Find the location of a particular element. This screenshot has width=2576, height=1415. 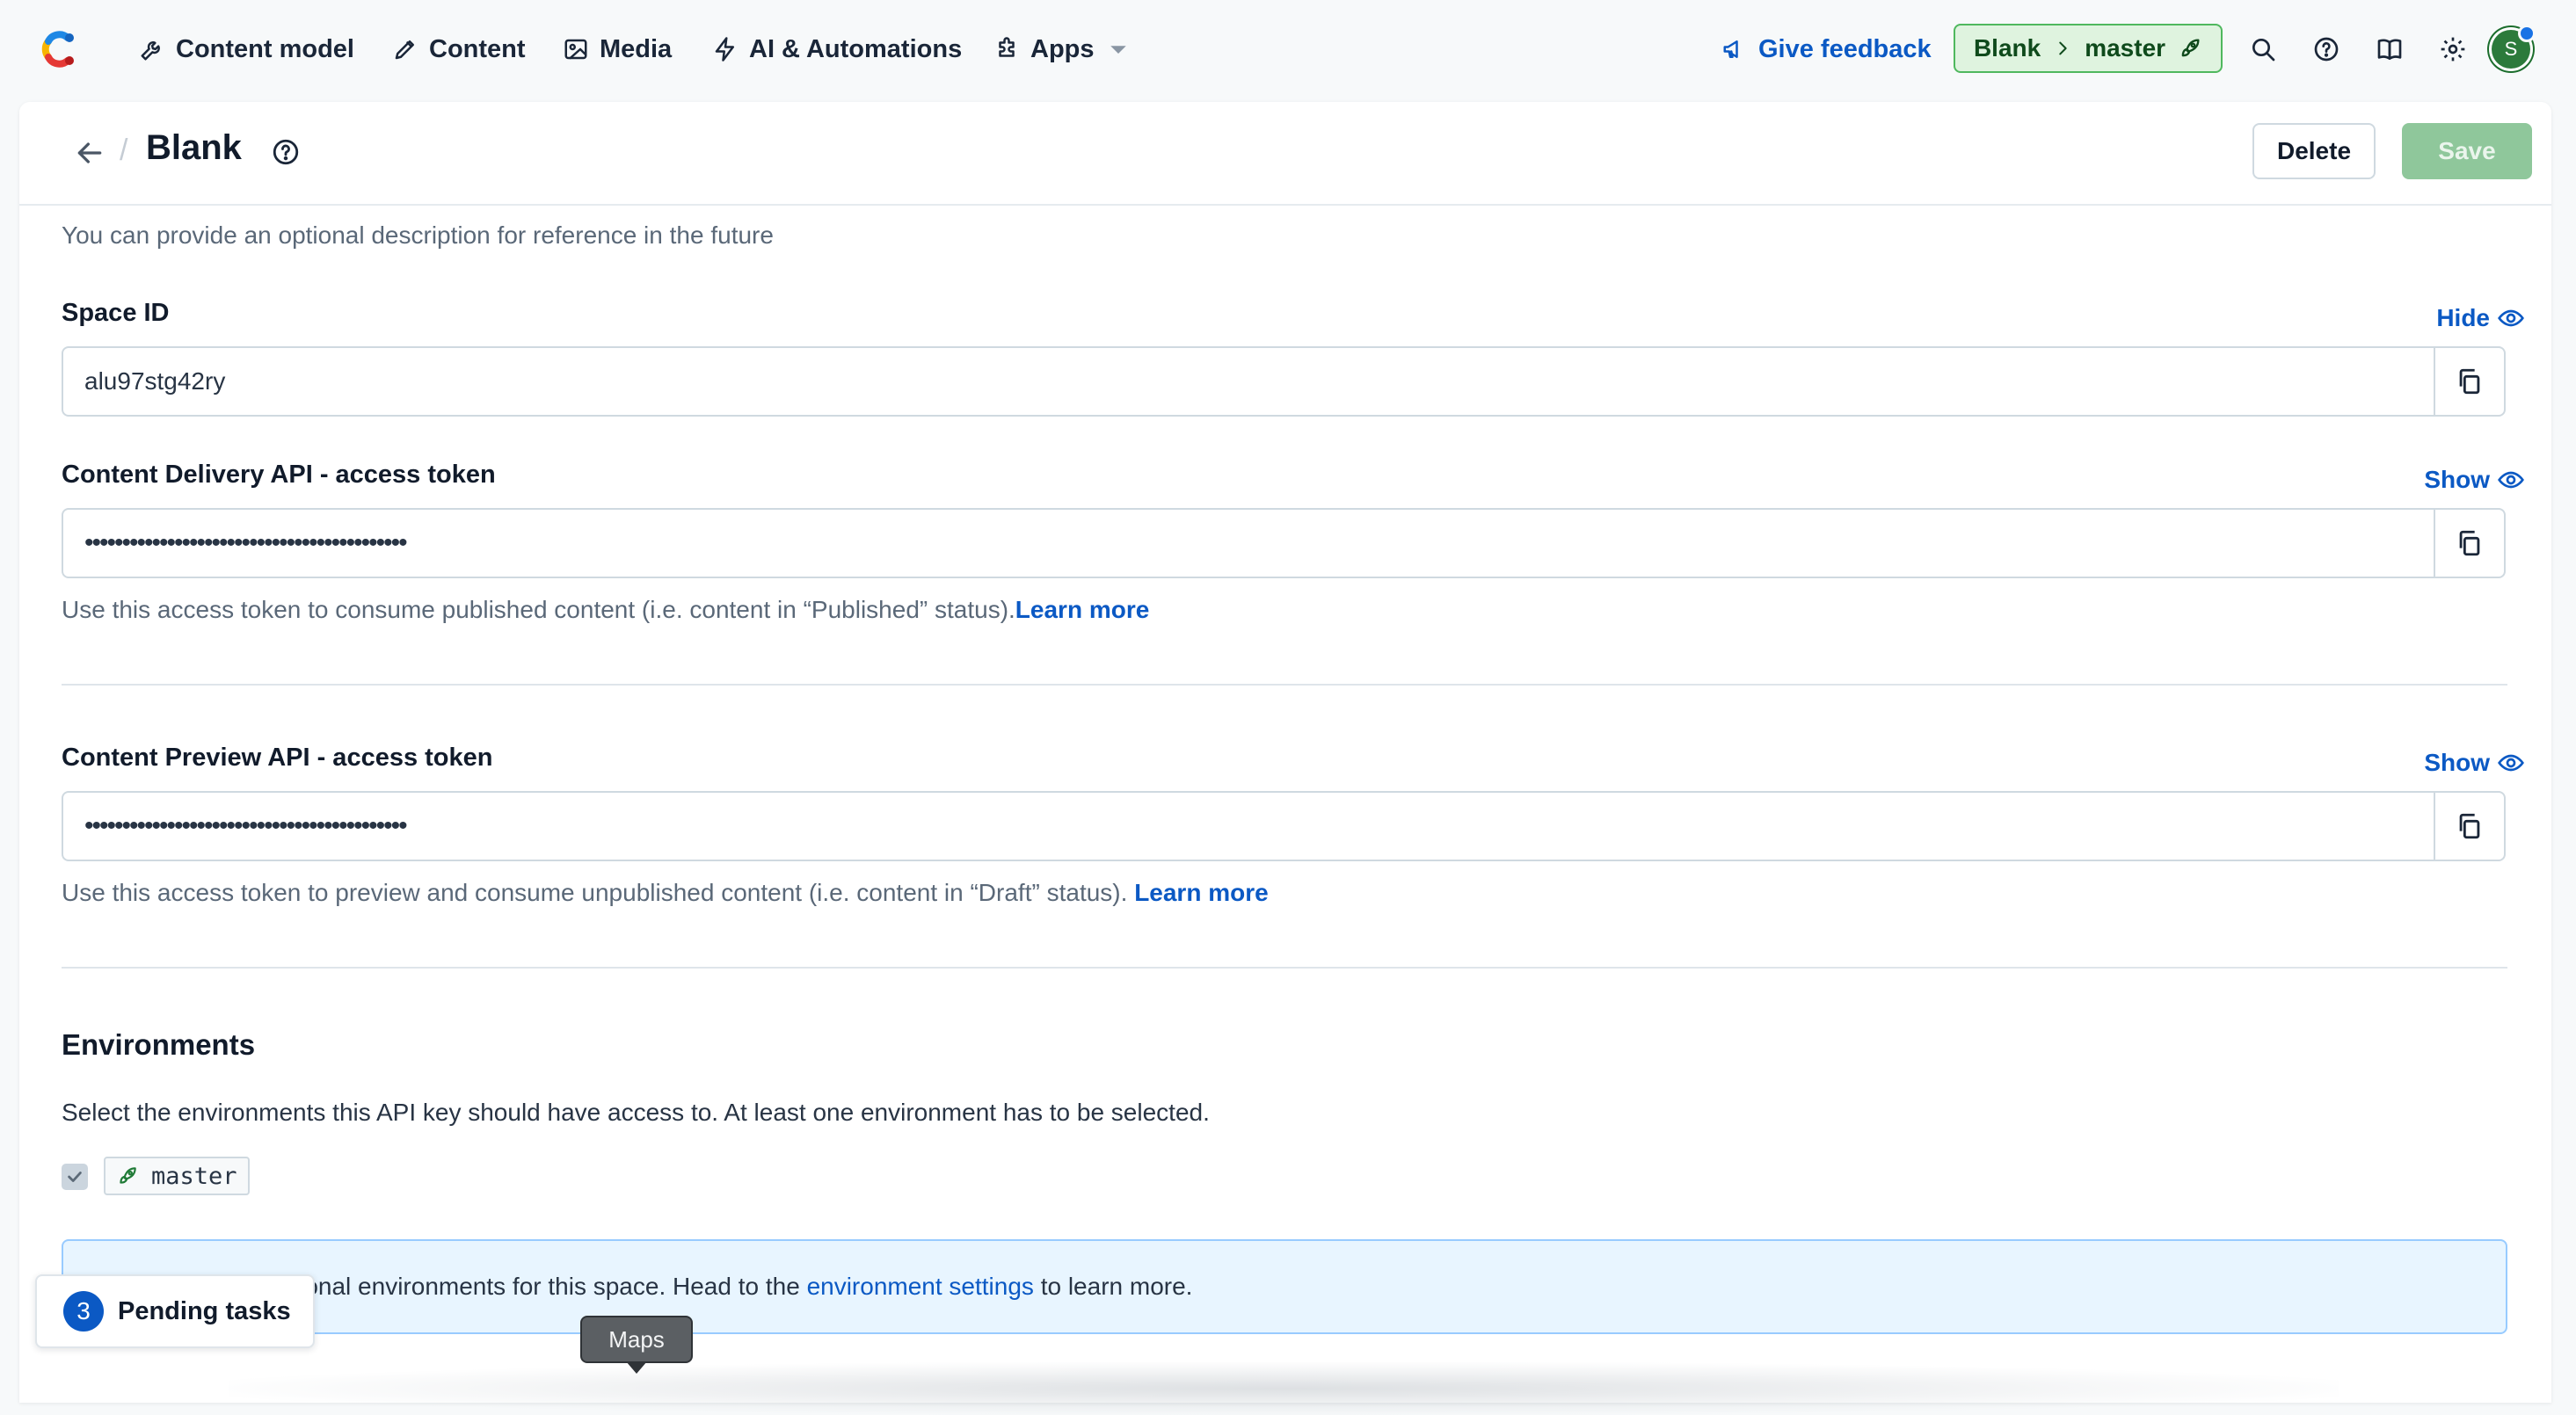

nav-label: Apps is located at coordinates (1062, 49).